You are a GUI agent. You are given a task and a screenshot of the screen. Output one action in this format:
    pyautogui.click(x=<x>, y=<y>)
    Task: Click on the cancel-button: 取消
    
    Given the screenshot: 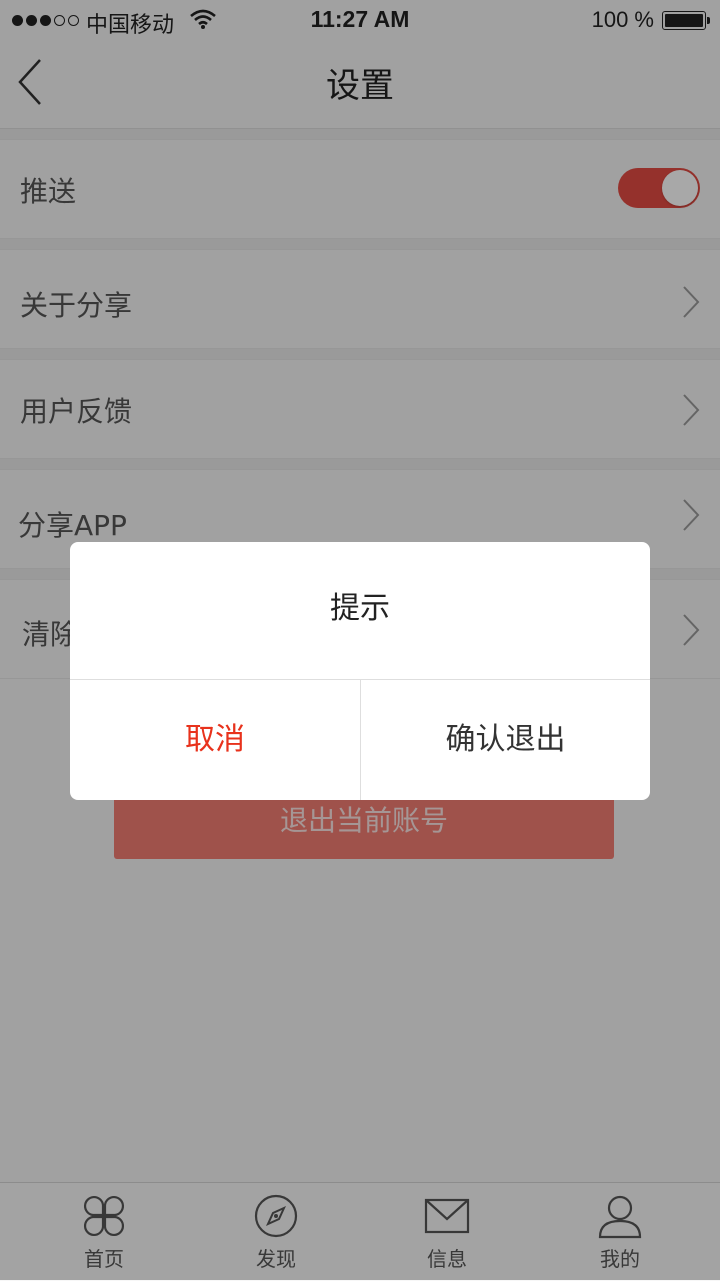 What is the action you would take?
    pyautogui.click(x=215, y=740)
    